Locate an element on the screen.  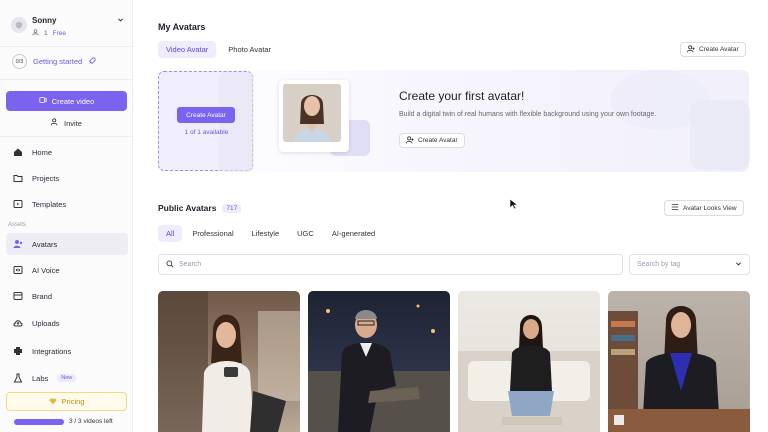
sidebar-item-projects: Projects is located at coordinates (67, 178).